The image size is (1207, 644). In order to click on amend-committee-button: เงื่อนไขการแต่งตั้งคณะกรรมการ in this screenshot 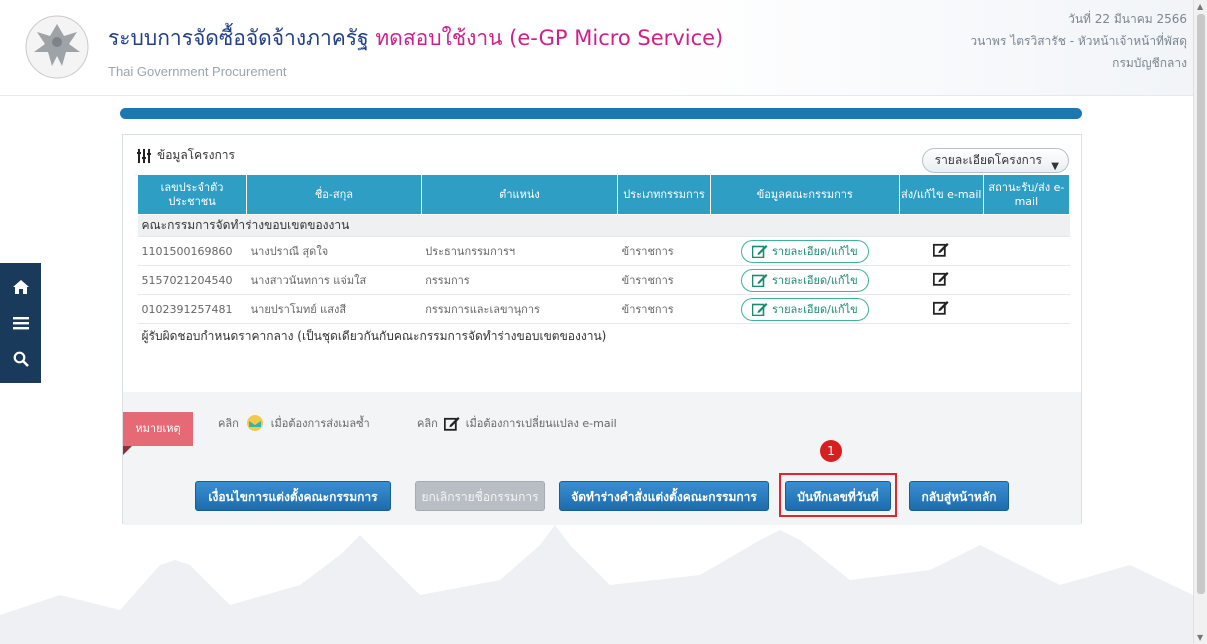, I will do `click(293, 496)`.